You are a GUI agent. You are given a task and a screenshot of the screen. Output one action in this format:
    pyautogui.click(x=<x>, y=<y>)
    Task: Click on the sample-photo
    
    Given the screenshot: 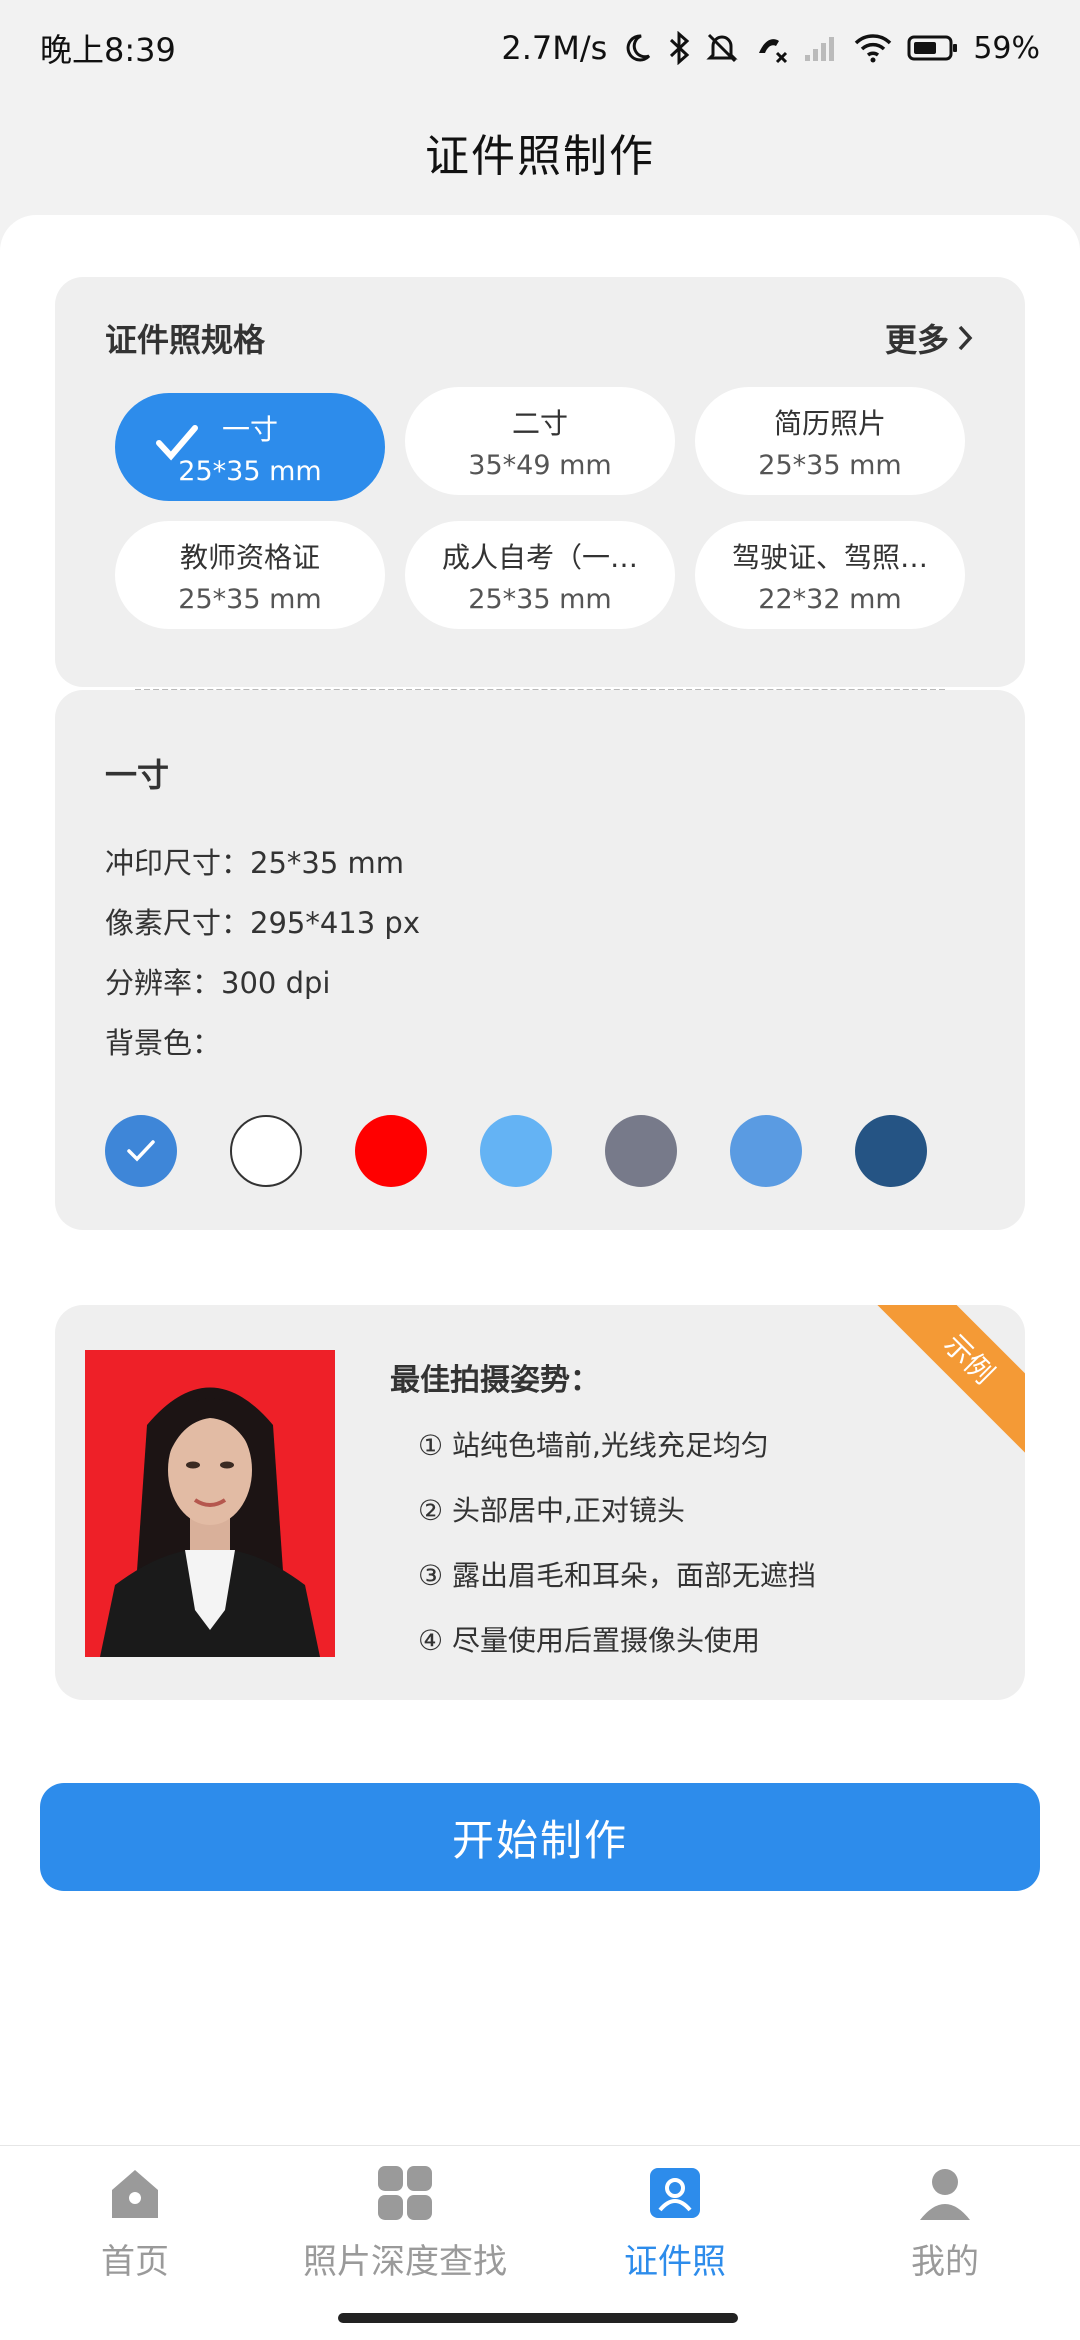 What is the action you would take?
    pyautogui.click(x=210, y=1503)
    